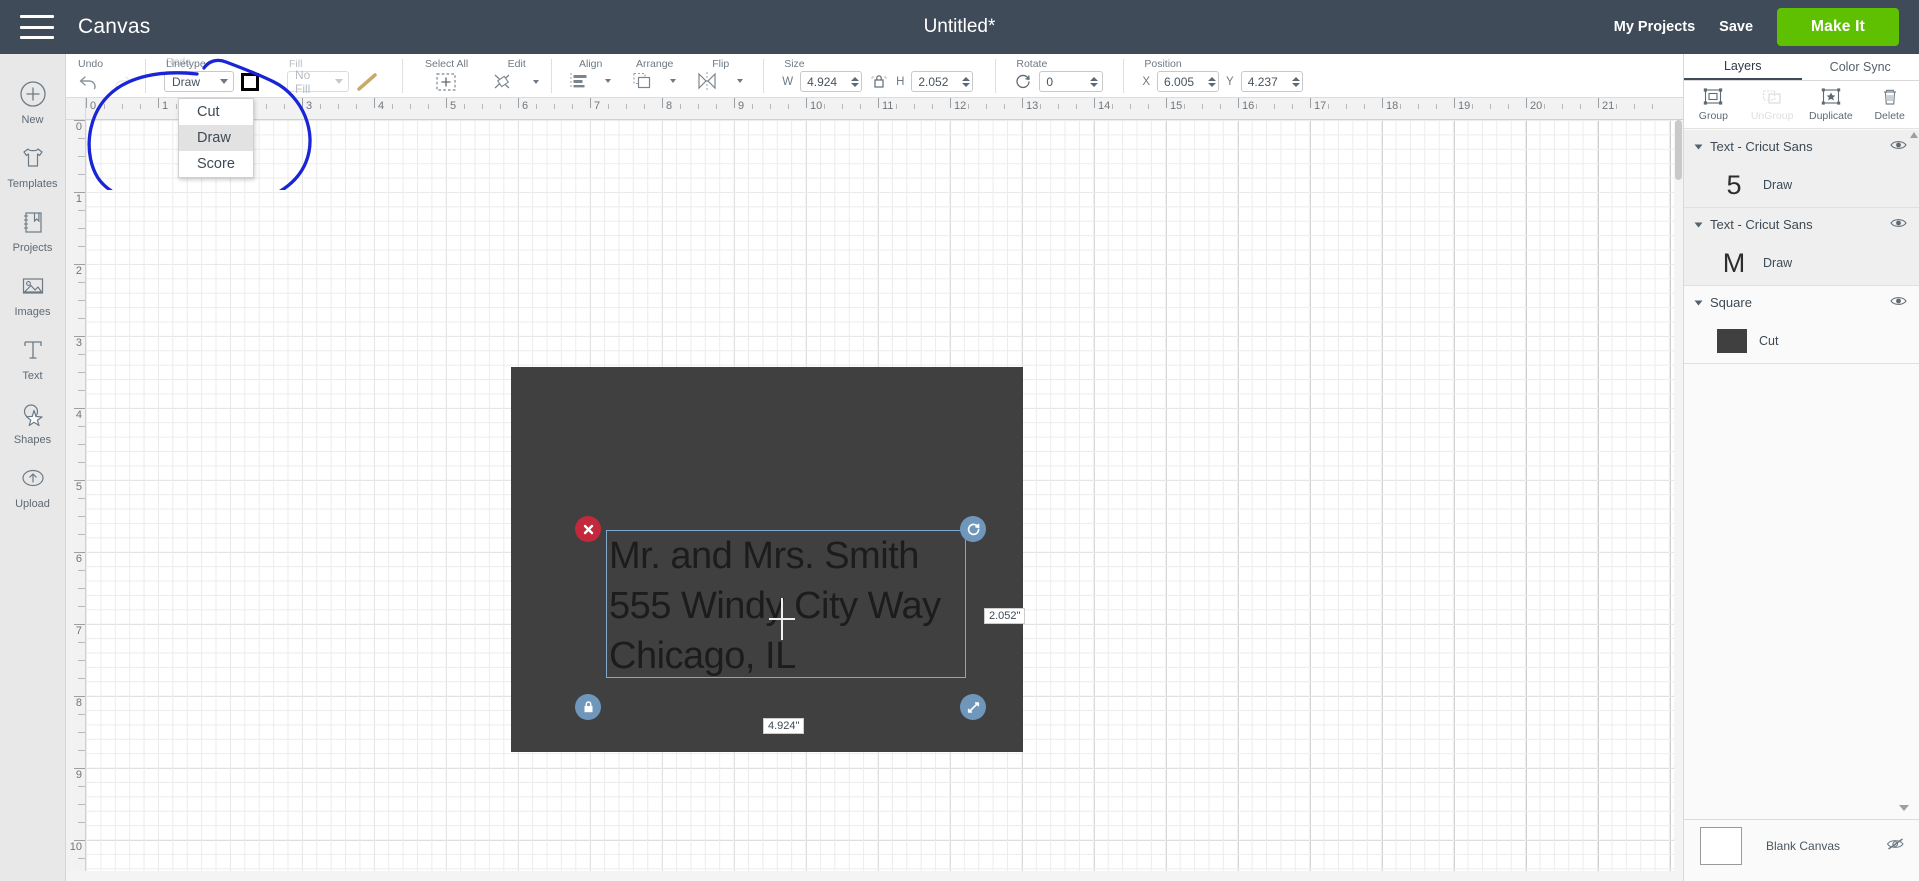 The width and height of the screenshot is (1919, 881). Describe the element at coordinates (216, 112) in the screenshot. I see `linetype-option-cut: Cut` at that location.